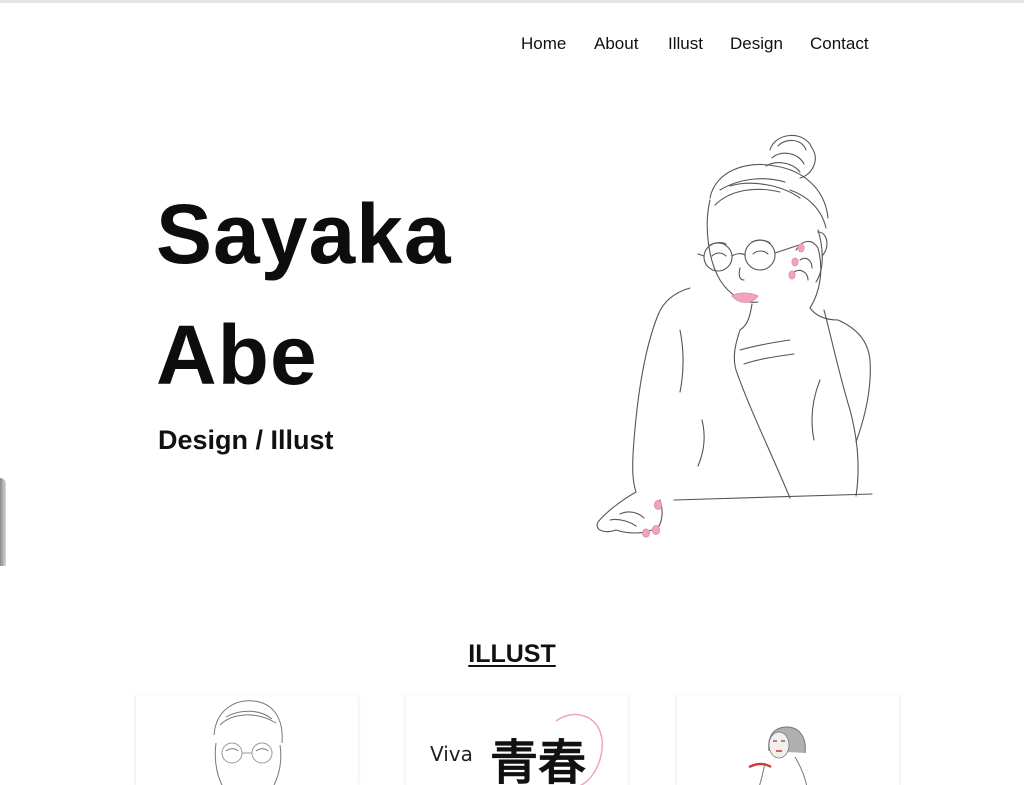  I want to click on nav-contact: Contact, so click(839, 44).